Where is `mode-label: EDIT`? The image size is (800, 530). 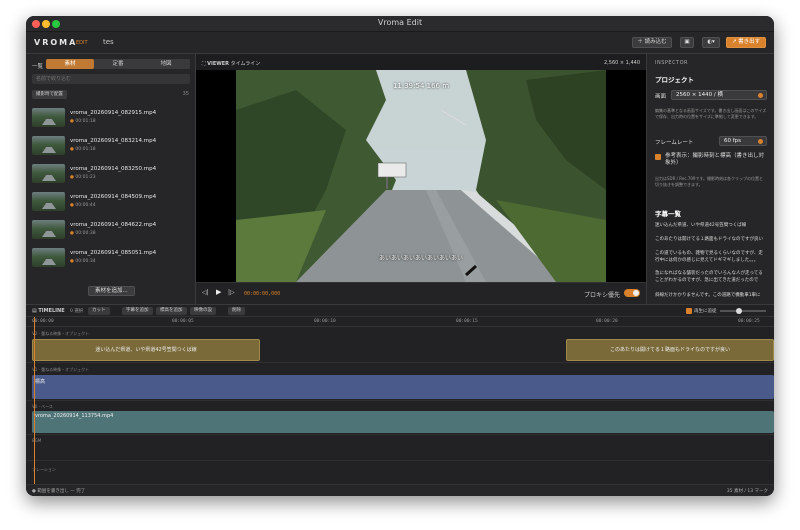
mode-label: EDIT is located at coordinates (82, 43).